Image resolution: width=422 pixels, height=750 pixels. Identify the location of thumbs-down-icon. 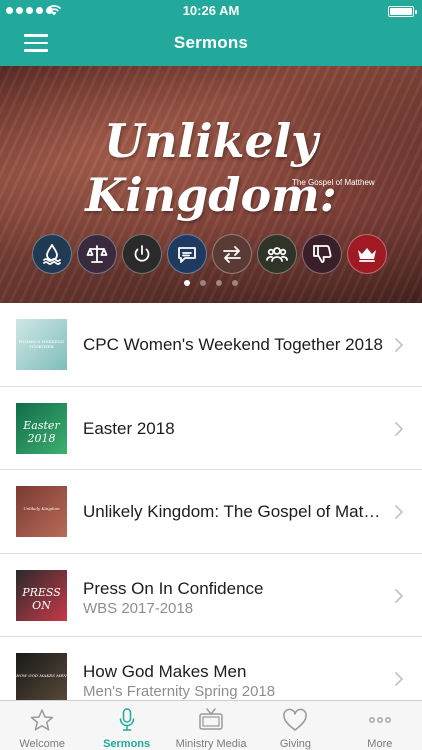
(322, 254).